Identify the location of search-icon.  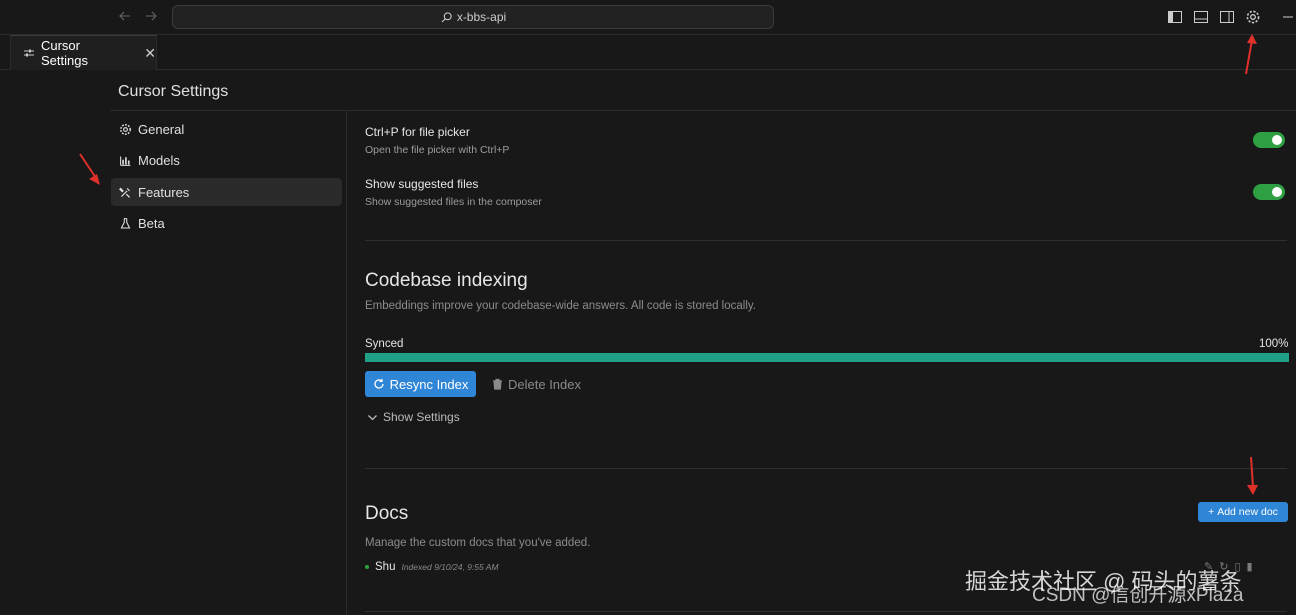
(446, 16).